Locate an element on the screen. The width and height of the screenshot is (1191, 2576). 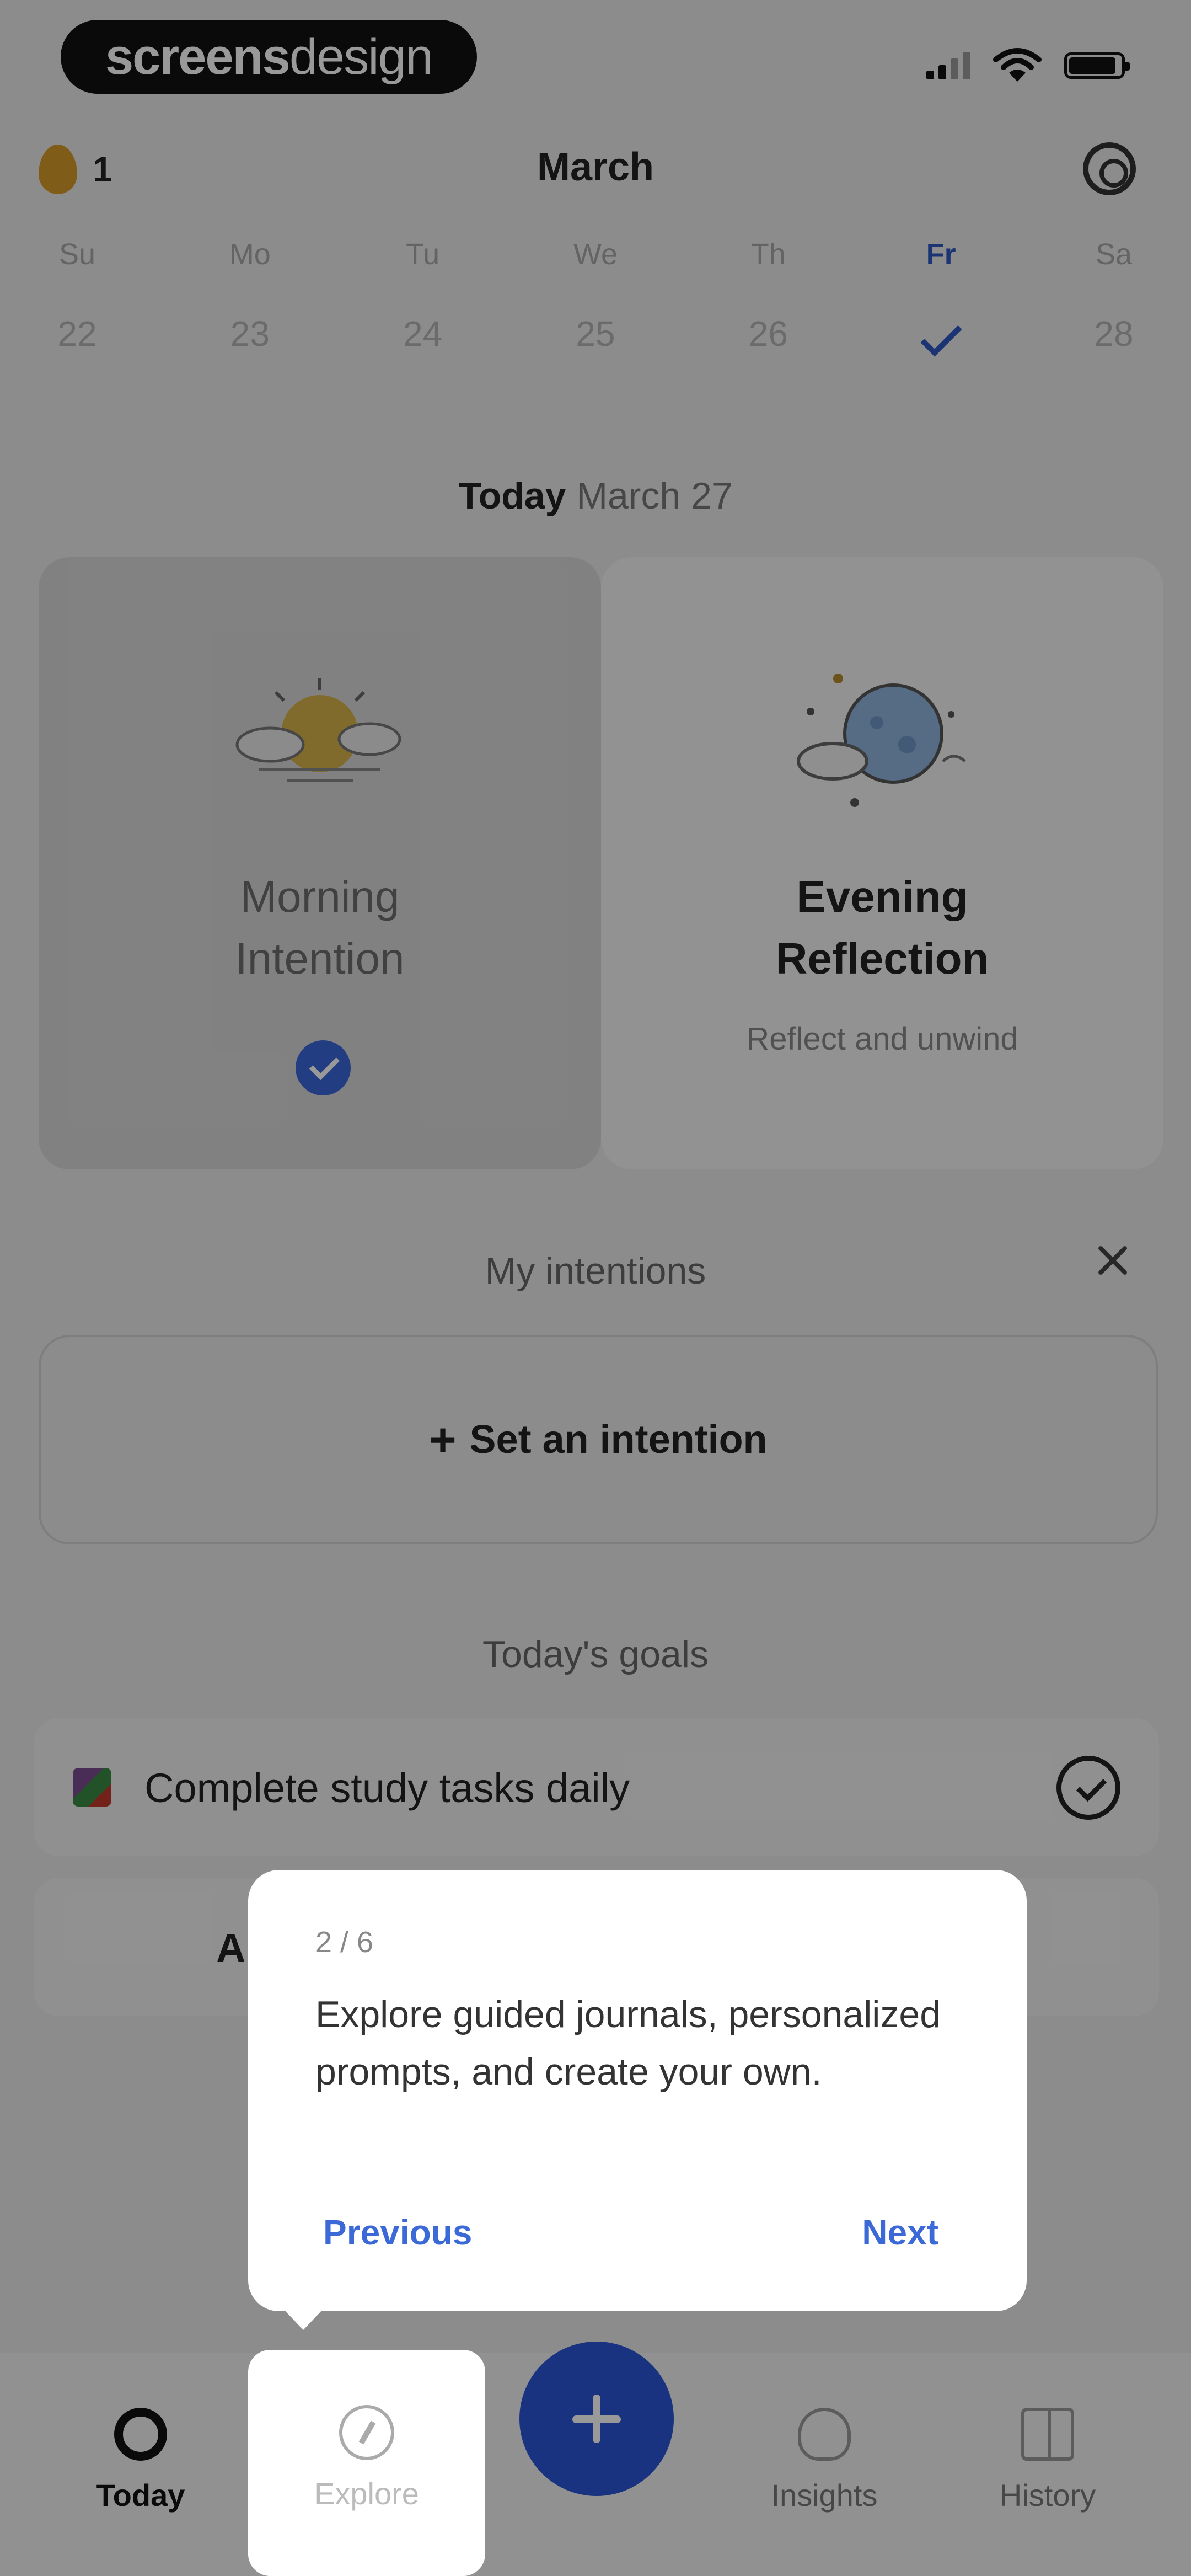
today-date: March 27 is located at coordinates (655, 496).